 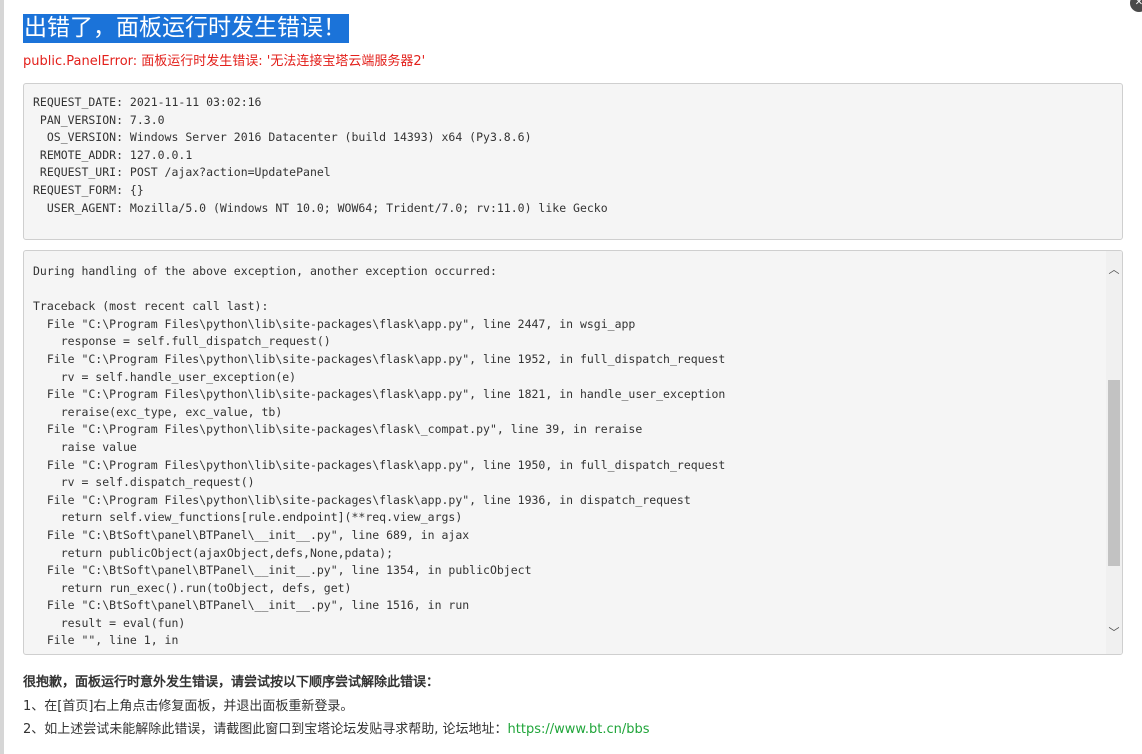 I want to click on window-edge, so click(x=2, y=377).